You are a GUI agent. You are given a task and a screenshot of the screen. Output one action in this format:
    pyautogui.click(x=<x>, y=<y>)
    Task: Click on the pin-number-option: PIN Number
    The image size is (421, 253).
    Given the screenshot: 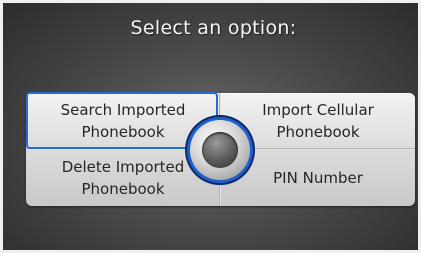 What is the action you would take?
    pyautogui.click(x=318, y=178)
    